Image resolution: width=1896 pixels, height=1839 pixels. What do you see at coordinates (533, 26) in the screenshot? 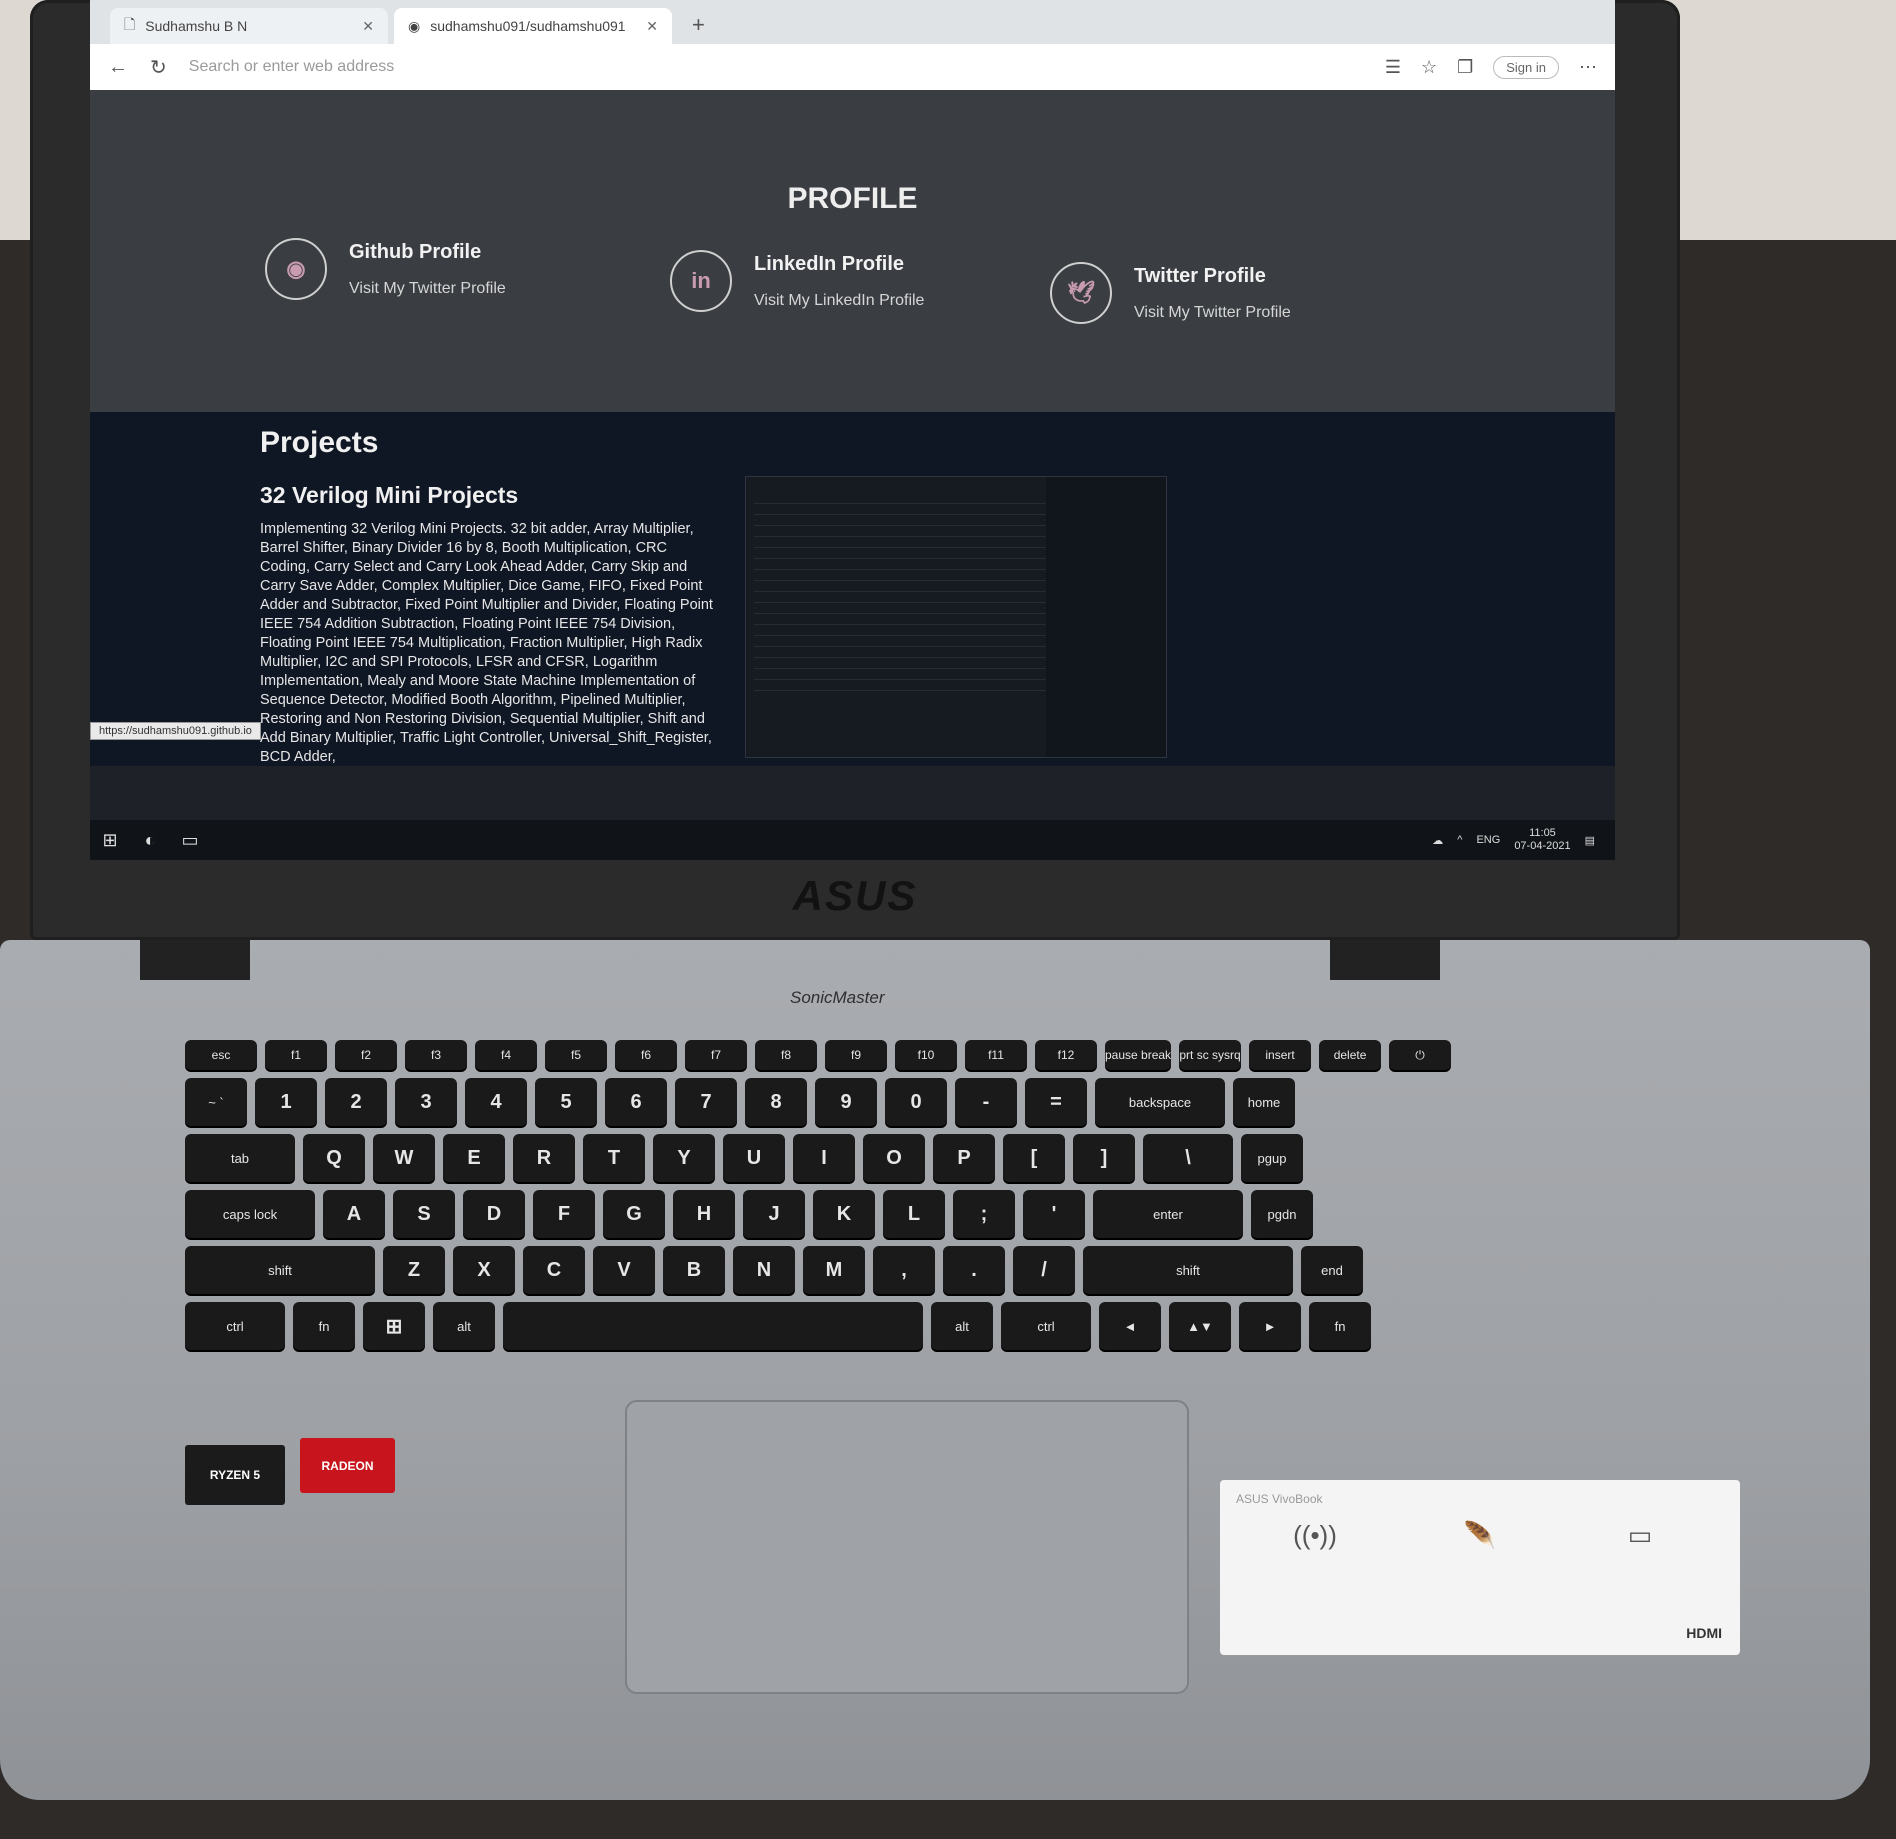
I see `tab-github-repo: ◉ sudhamshu091/sudhamshu091 ✕` at bounding box center [533, 26].